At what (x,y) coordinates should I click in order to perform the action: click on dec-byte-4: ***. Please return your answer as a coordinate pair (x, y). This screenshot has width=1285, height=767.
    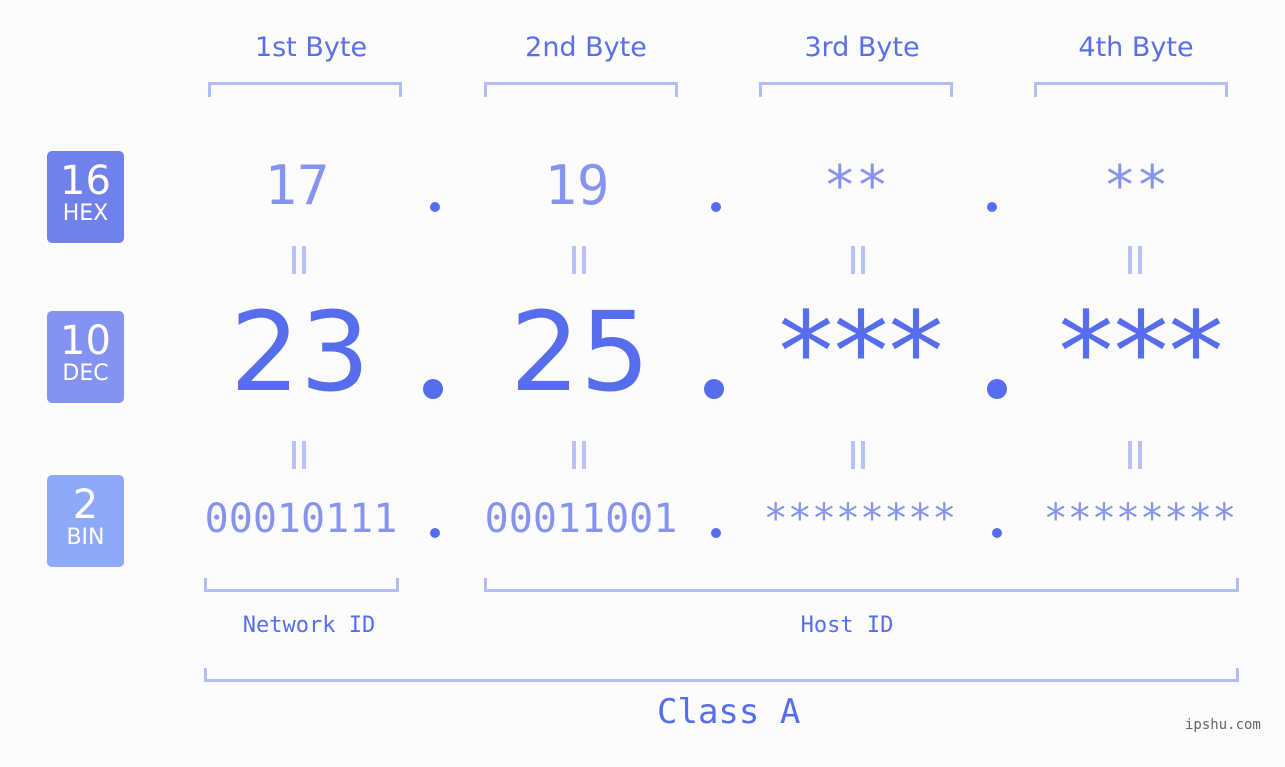
    Looking at the image, I should click on (1141, 352).